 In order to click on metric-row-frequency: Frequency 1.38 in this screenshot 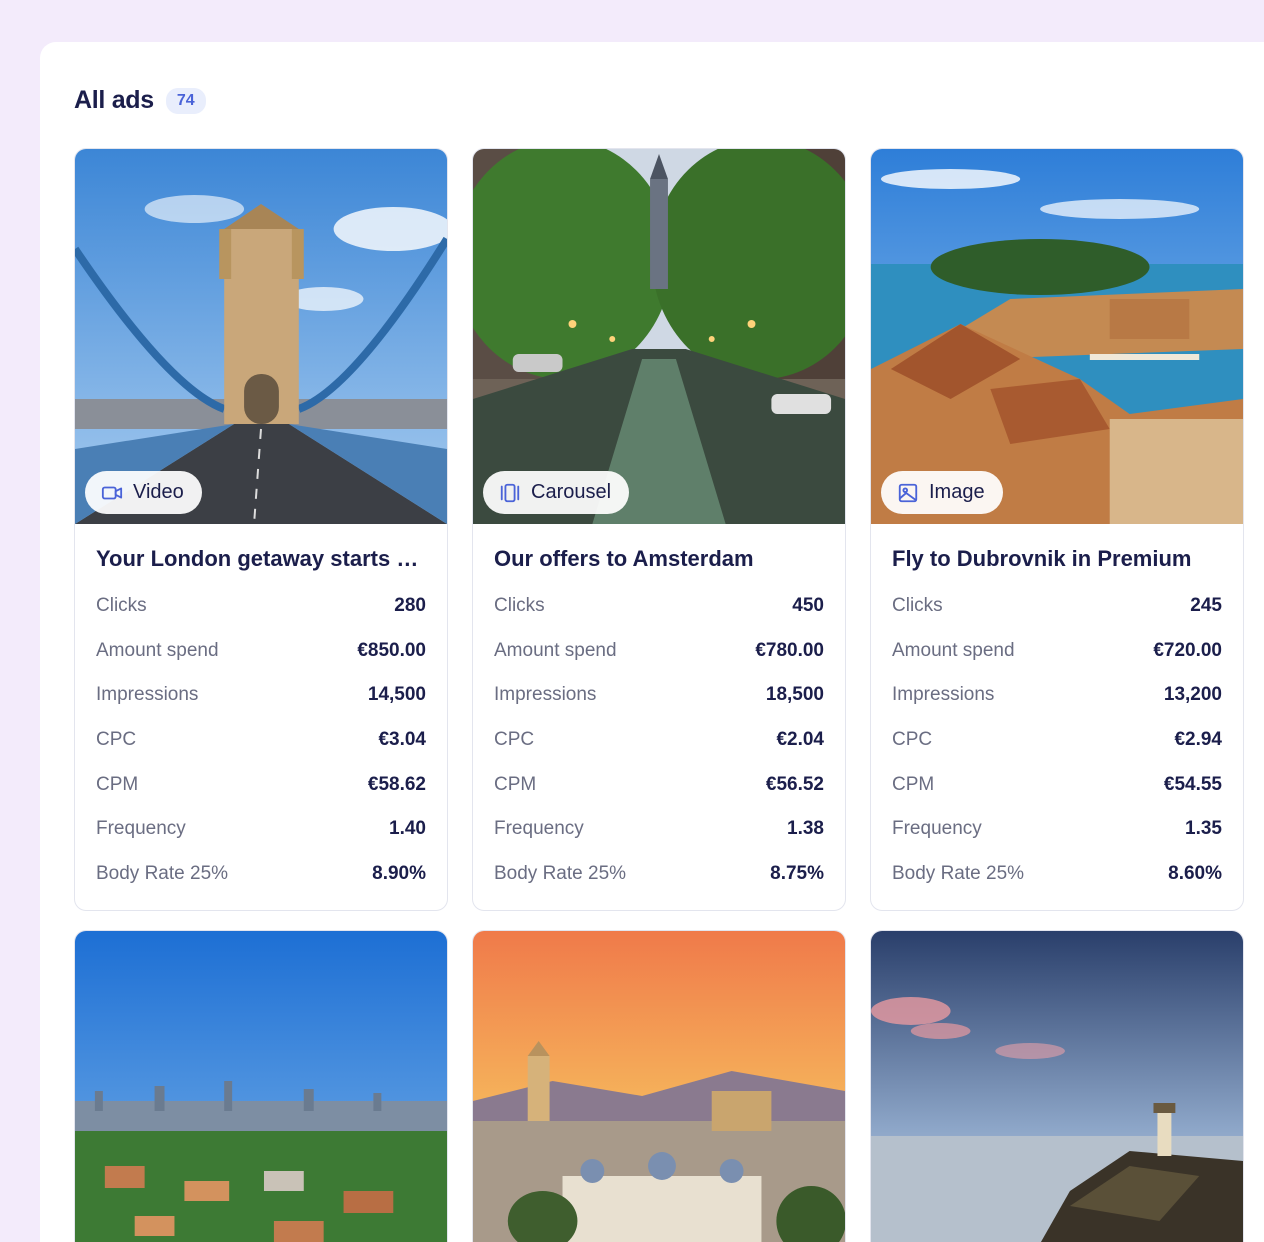, I will do `click(659, 829)`.